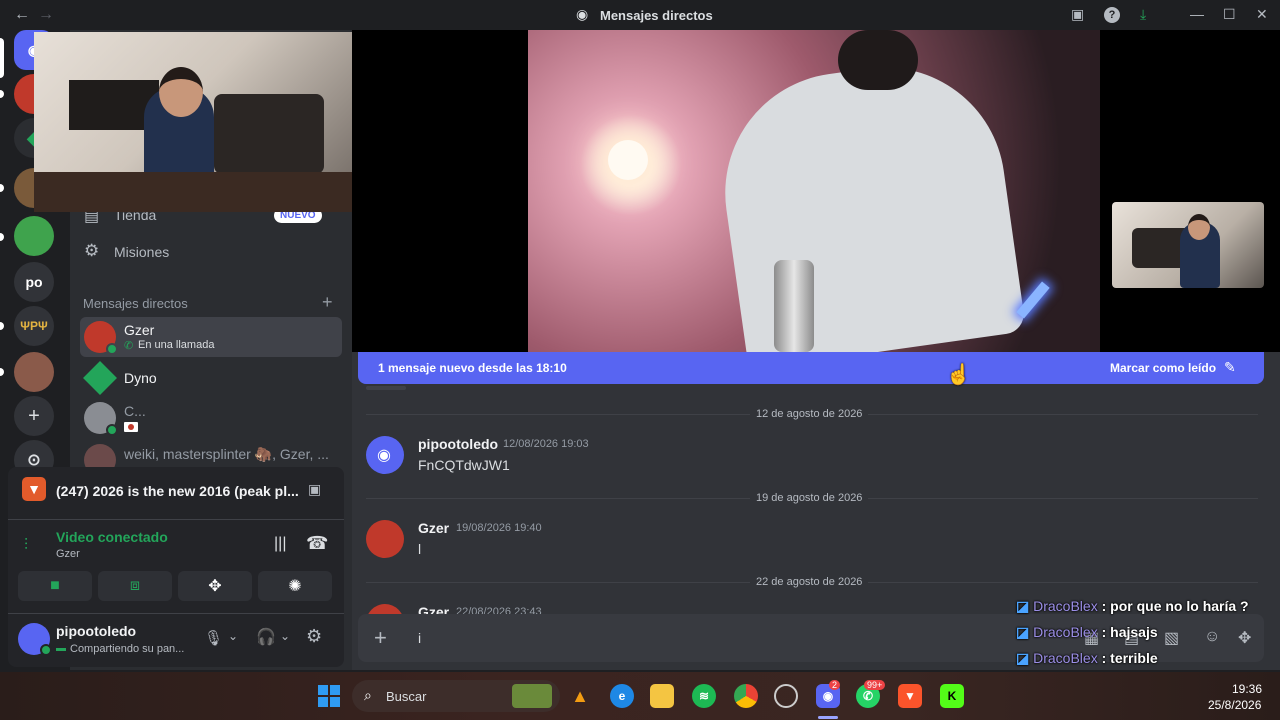 The width and height of the screenshot is (1280, 720). I want to click on screen-share-button: ⧈, so click(135, 586).